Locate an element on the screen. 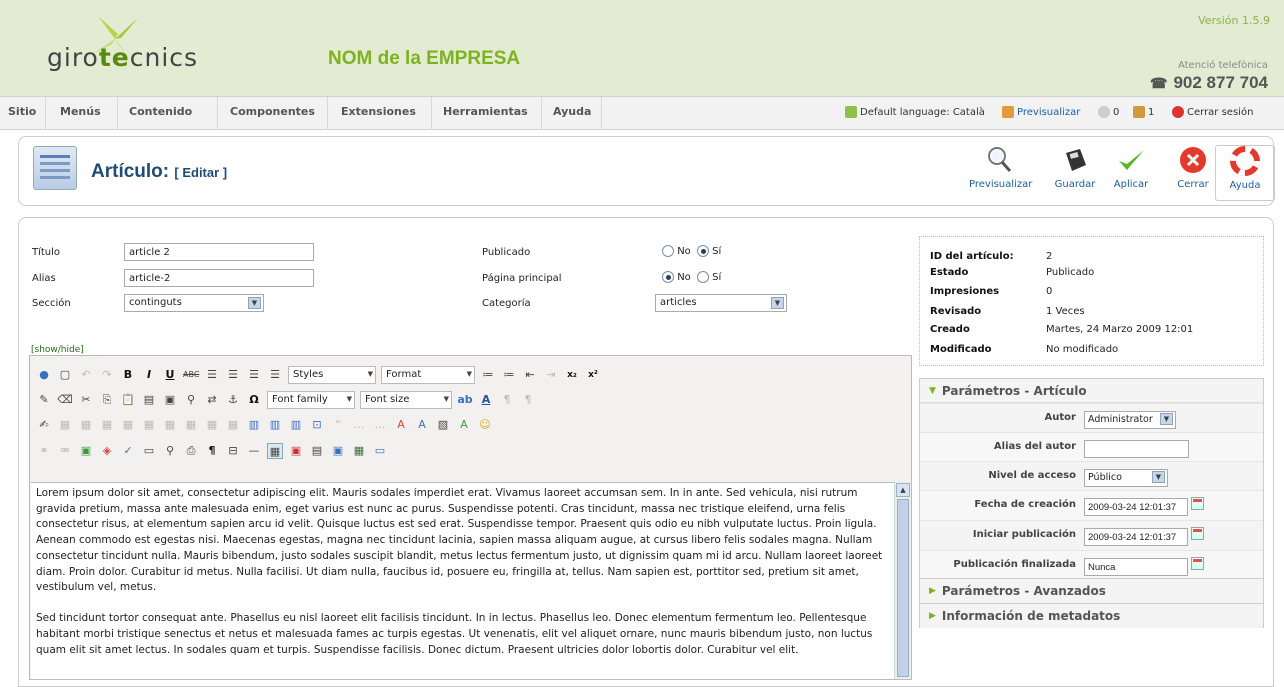 The image size is (1284, 687). attributes-icon: ▧ is located at coordinates (443, 425).